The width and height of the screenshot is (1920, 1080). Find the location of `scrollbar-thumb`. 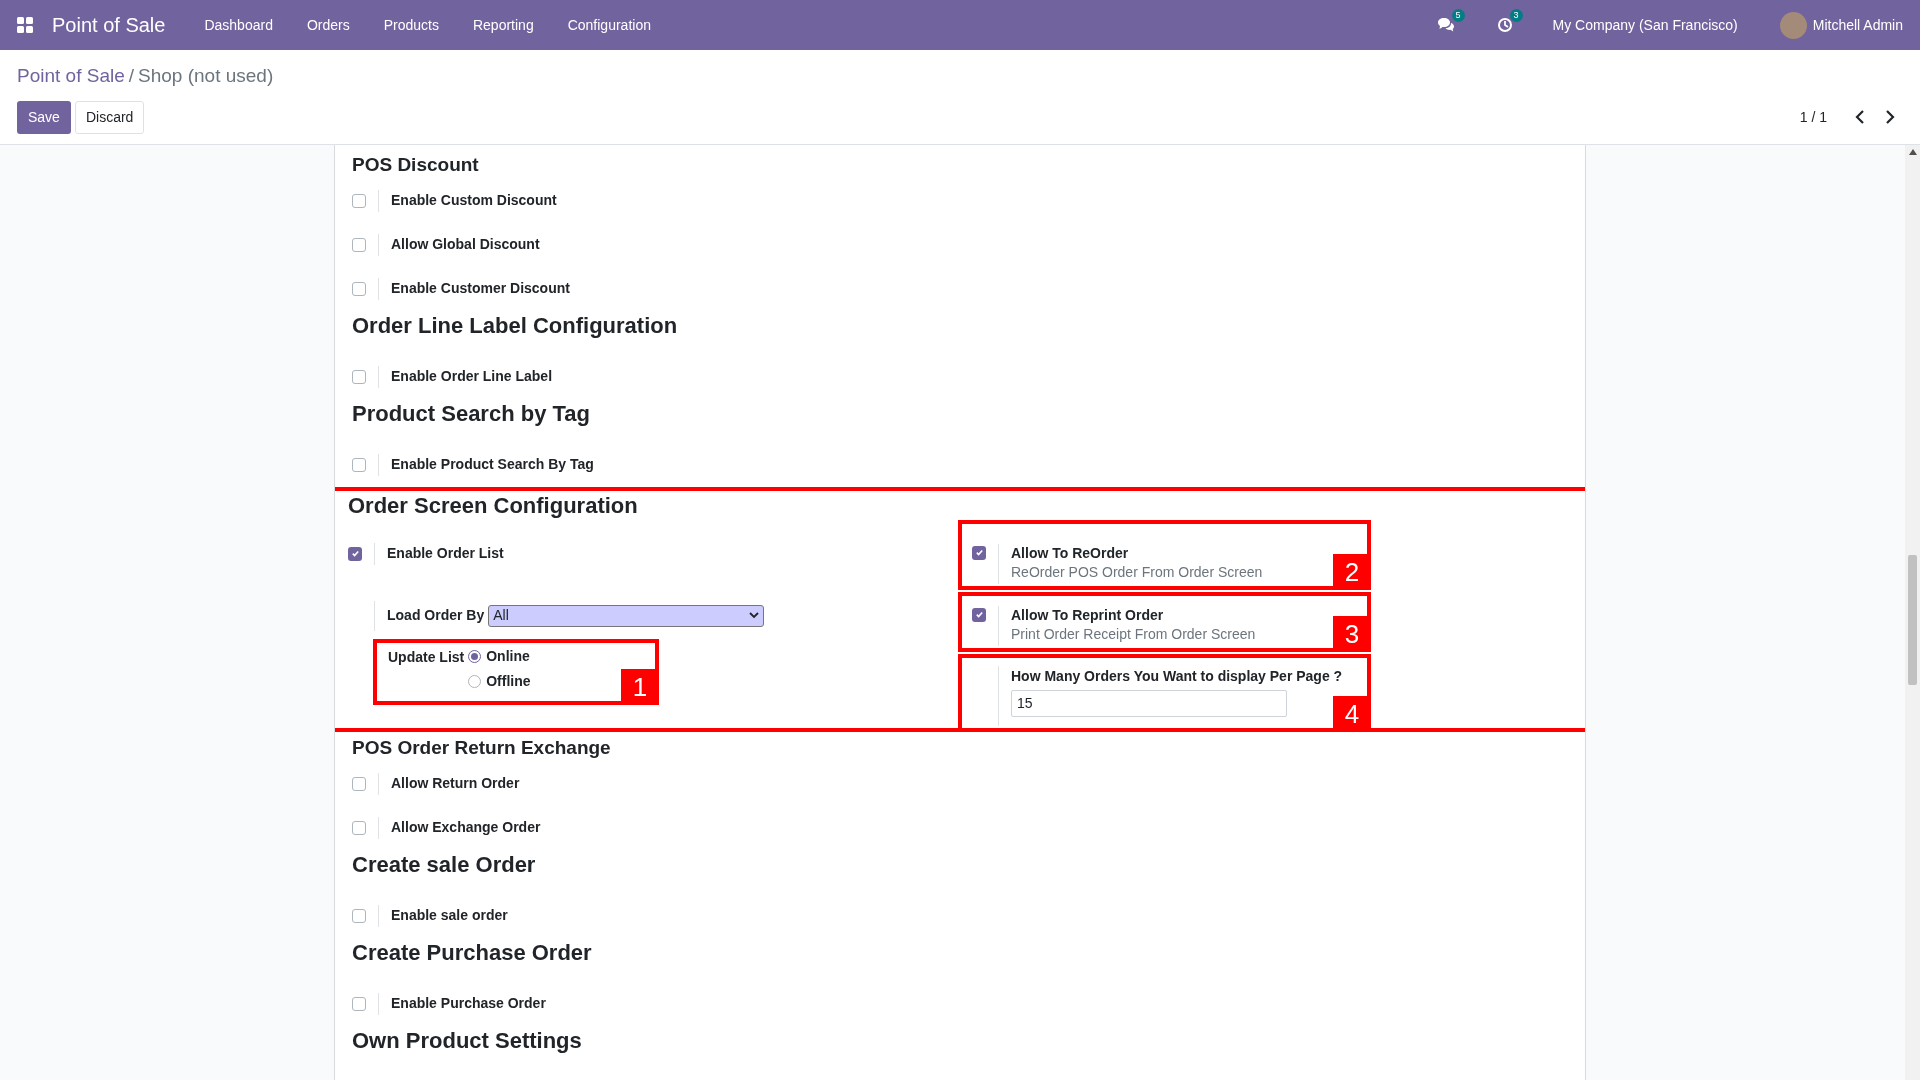

scrollbar-thumb is located at coordinates (1912, 619).